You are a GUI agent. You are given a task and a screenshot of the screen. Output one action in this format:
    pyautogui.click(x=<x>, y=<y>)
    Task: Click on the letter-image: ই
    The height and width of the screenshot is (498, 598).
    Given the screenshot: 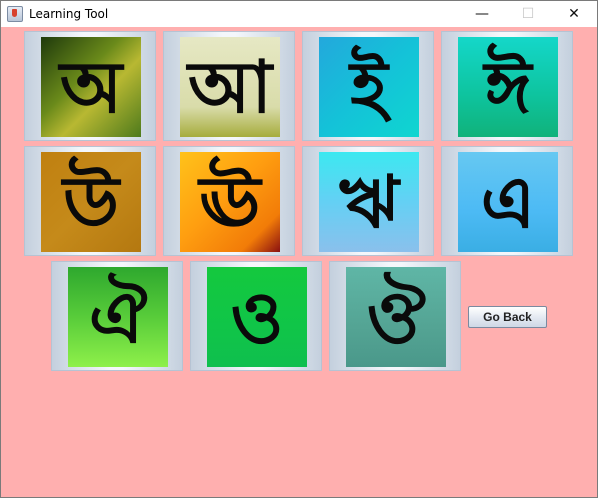 What is the action you would take?
    pyautogui.click(x=369, y=87)
    